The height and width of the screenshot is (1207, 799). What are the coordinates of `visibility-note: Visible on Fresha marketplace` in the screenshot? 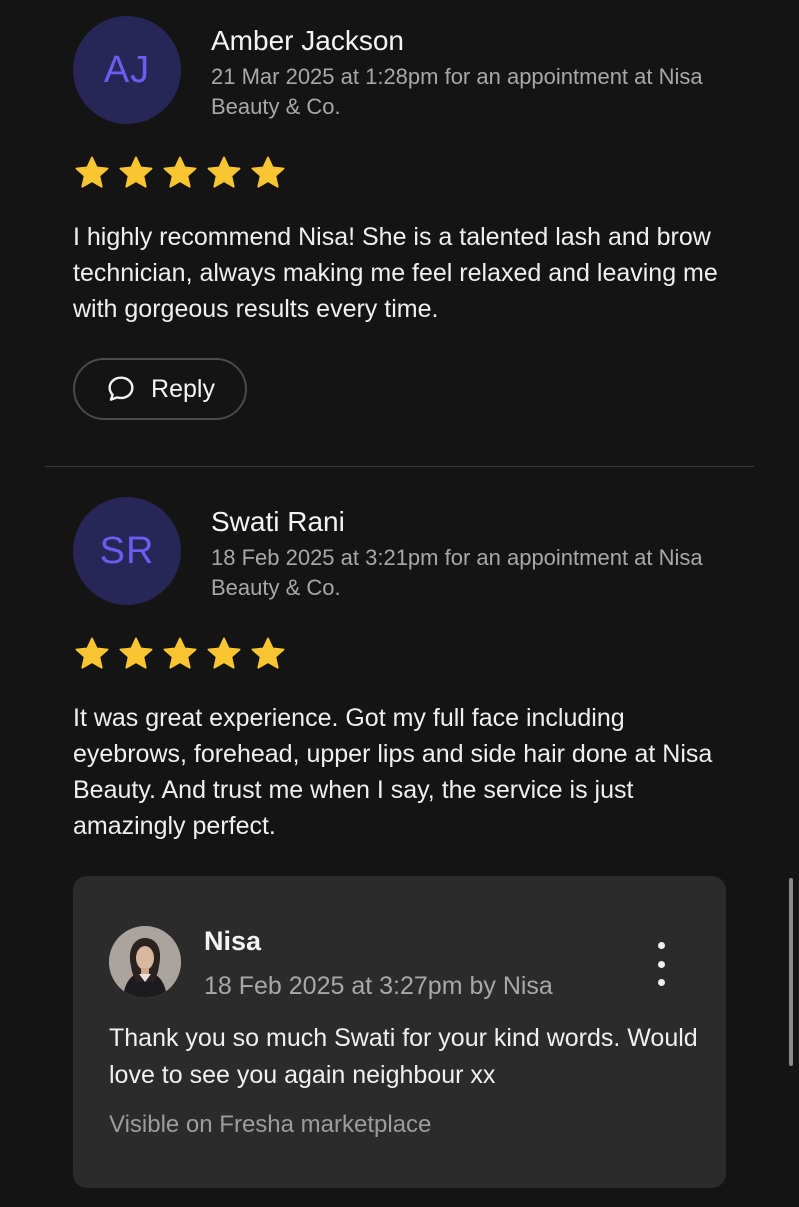 It's located at (270, 1124).